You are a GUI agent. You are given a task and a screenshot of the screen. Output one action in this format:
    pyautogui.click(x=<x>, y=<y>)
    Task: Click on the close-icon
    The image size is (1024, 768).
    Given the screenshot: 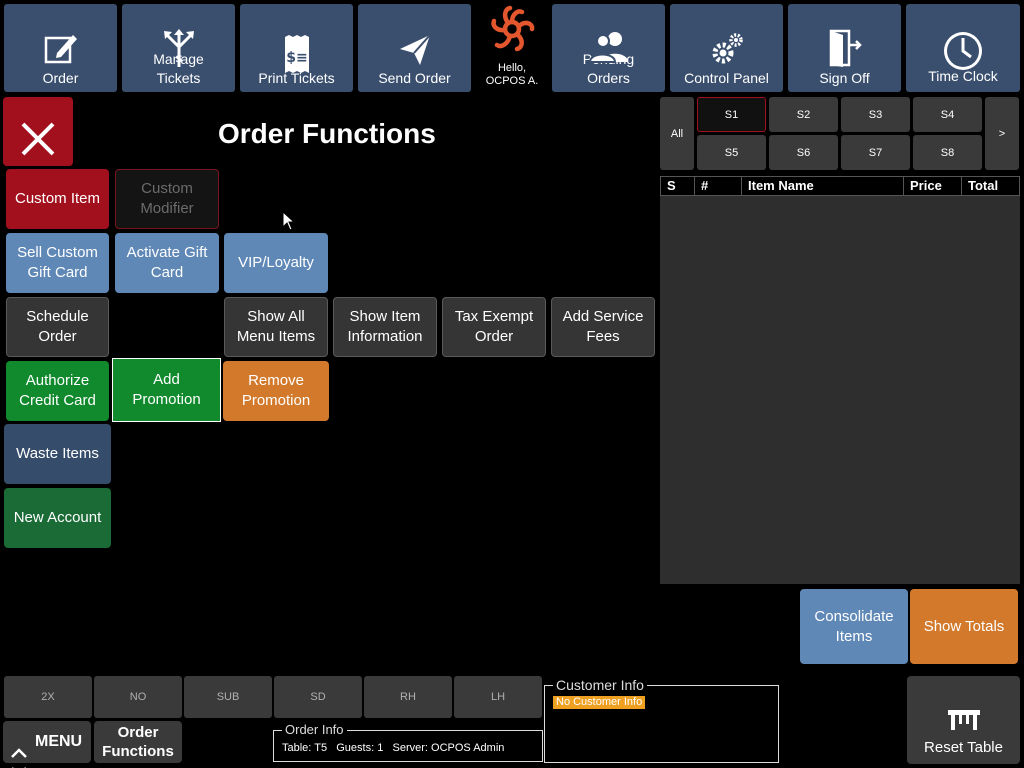 What is the action you would take?
    pyautogui.click(x=38, y=132)
    